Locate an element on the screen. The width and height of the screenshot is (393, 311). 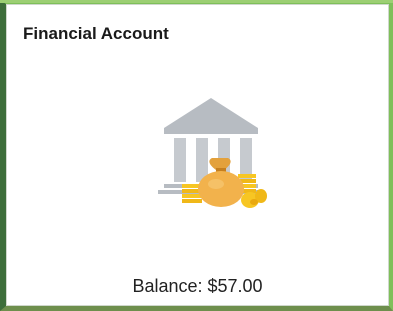
bank-with-money-bag-icon is located at coordinates (211, 154).